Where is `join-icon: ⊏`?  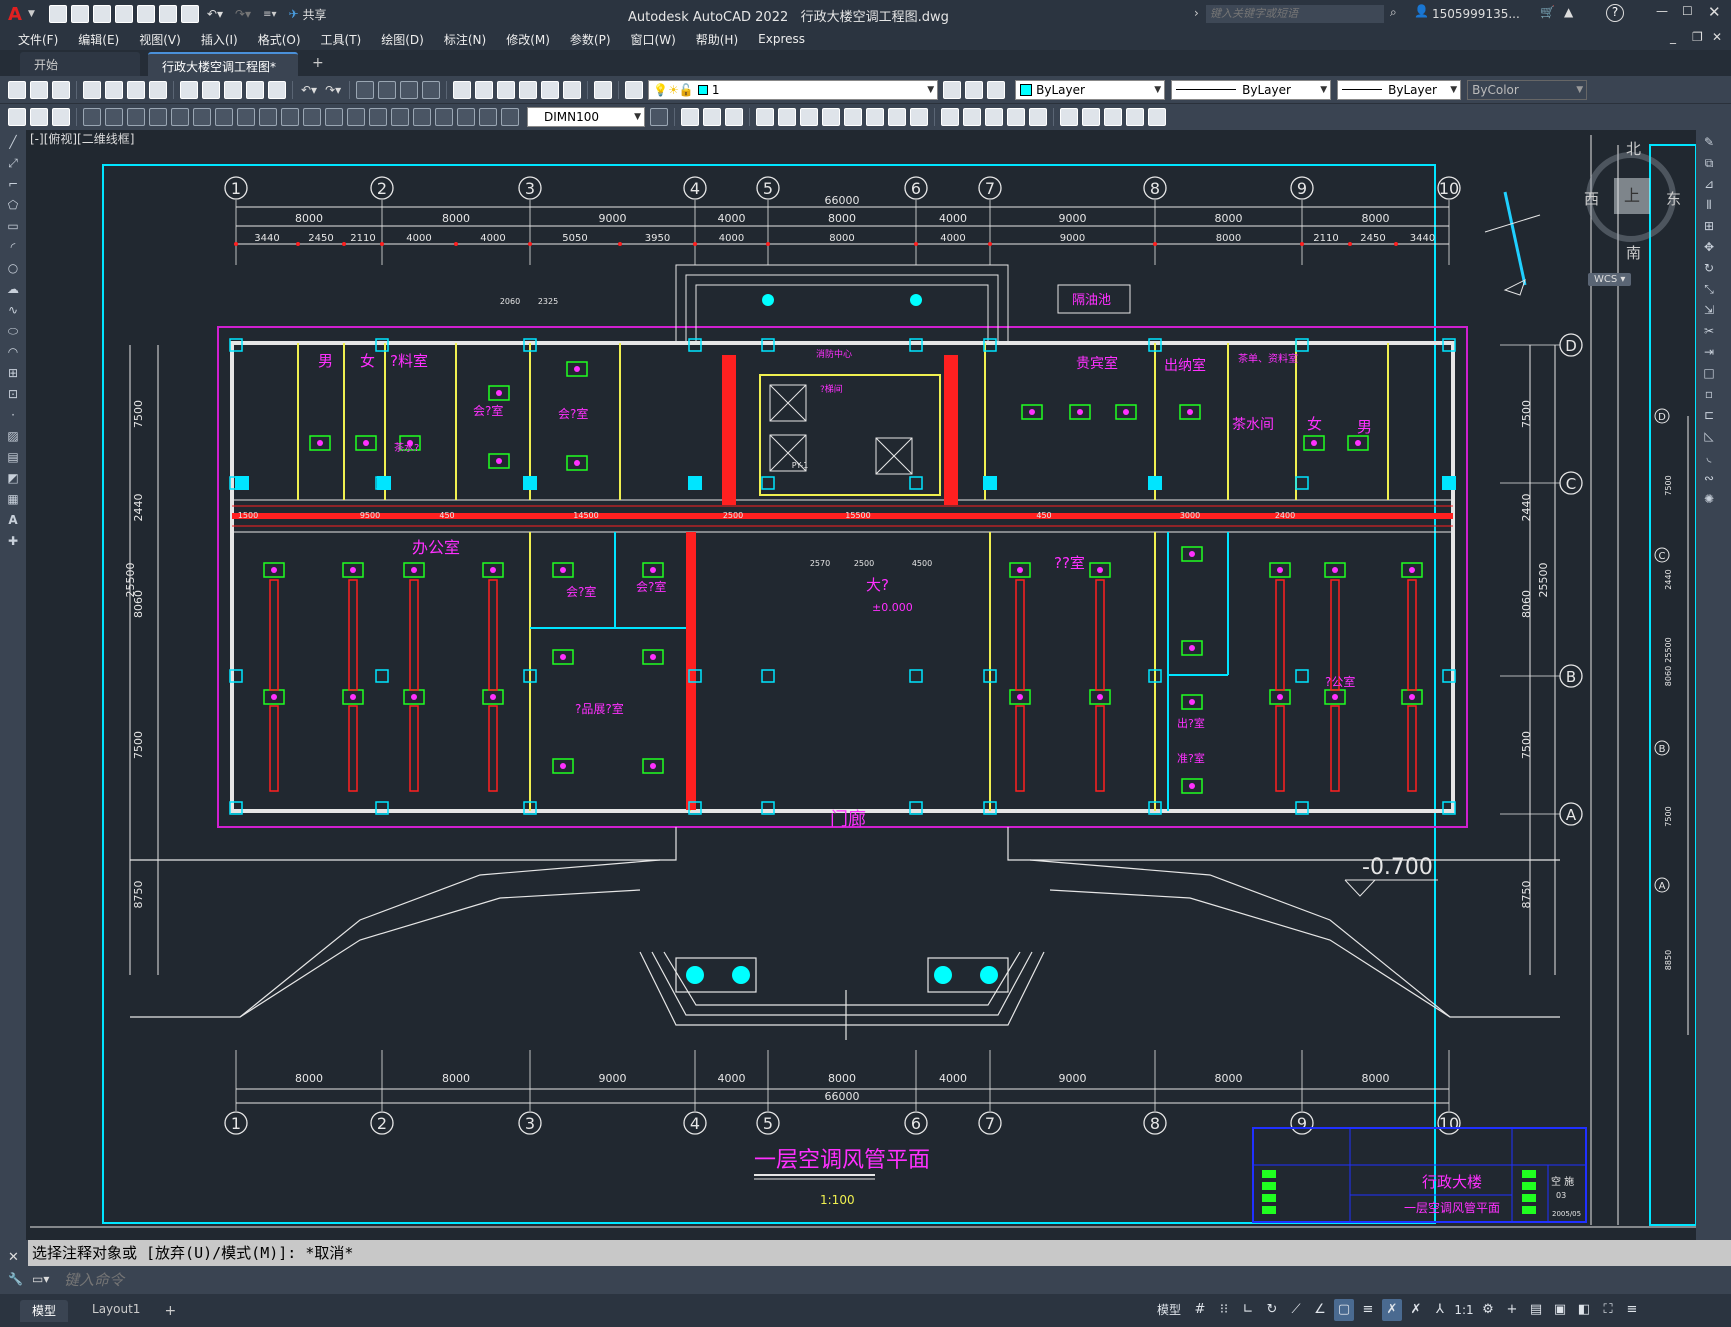
join-icon: ⊏ is located at coordinates (1709, 415).